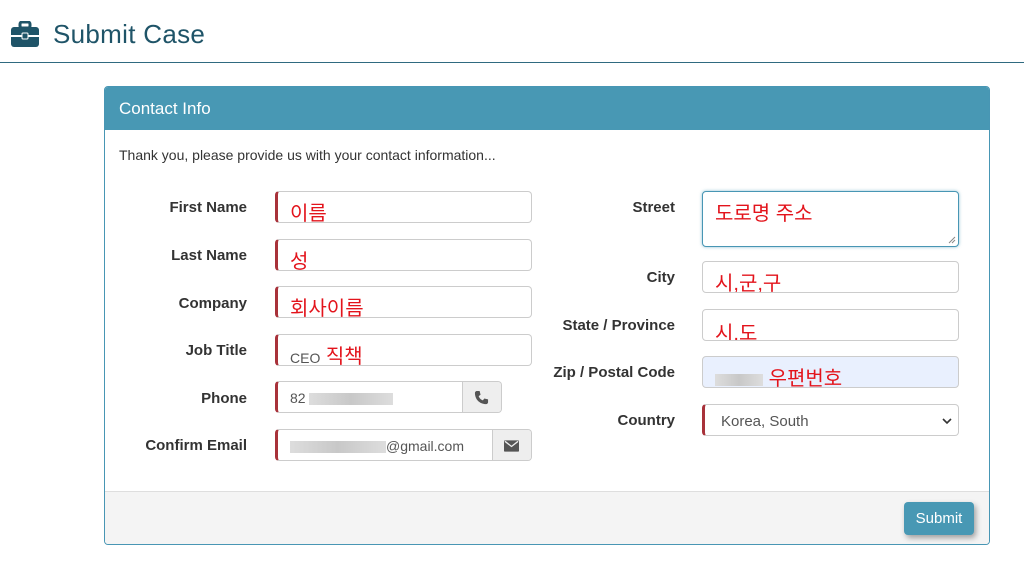 The height and width of the screenshot is (581, 1024). I want to click on phone-addon, so click(481, 397).